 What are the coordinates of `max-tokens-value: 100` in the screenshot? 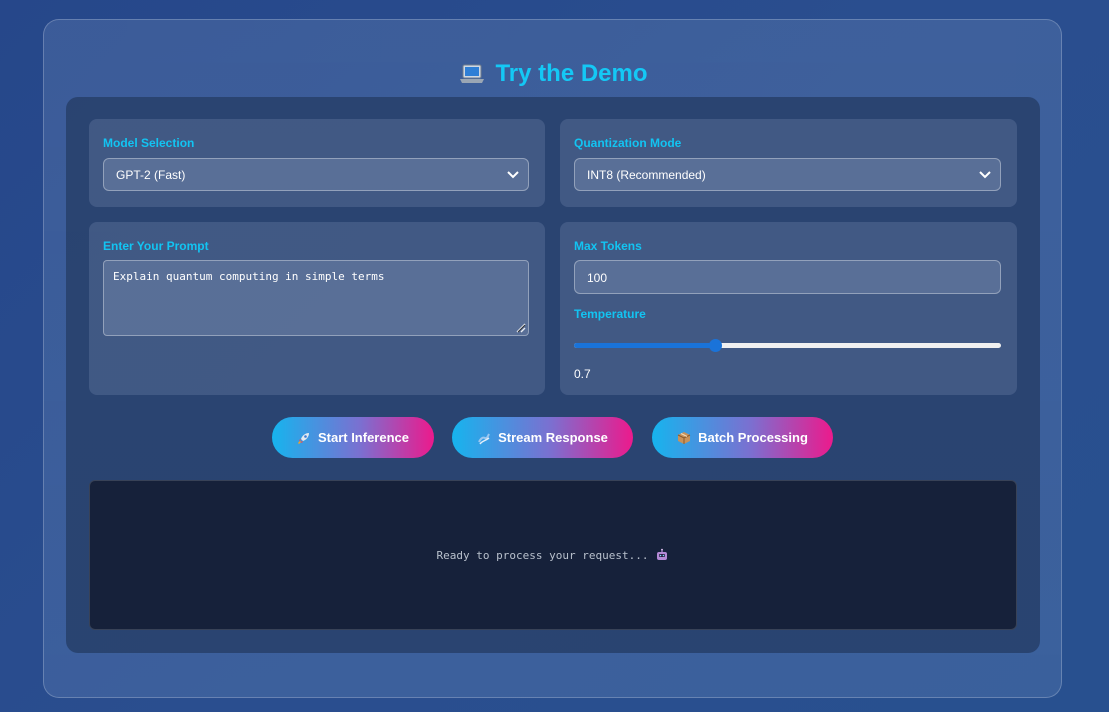 It's located at (597, 278).